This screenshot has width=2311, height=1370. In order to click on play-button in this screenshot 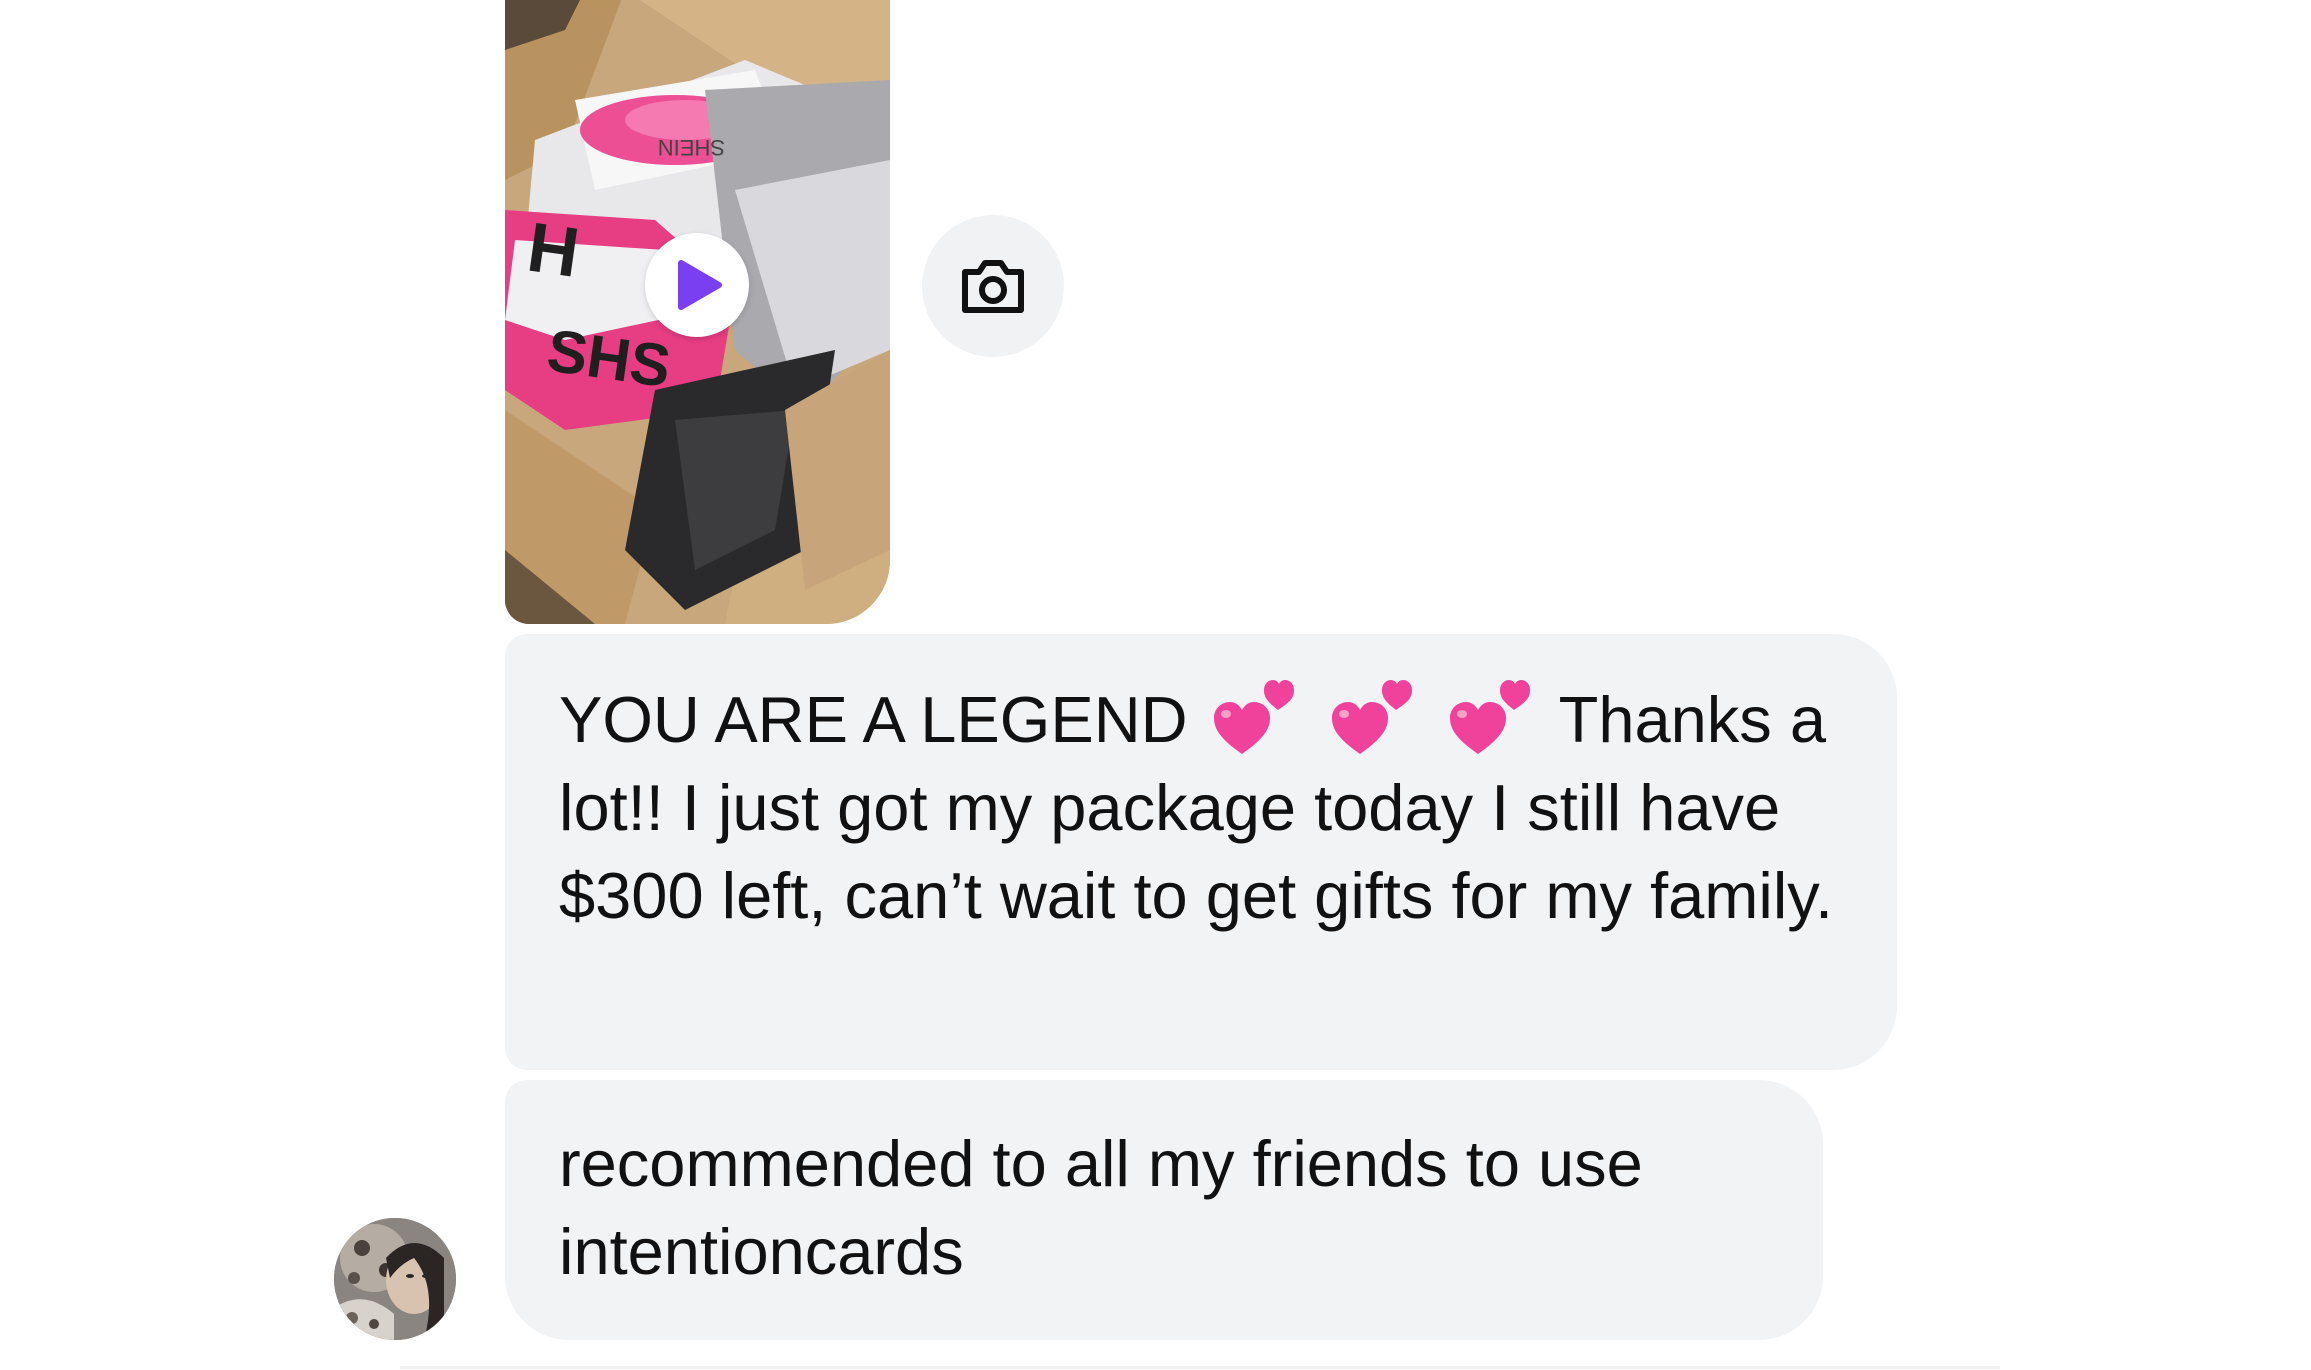, I will do `click(697, 285)`.